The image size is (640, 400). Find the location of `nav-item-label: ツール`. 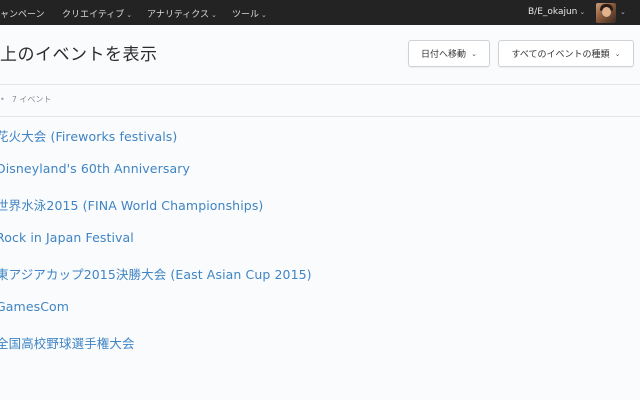

nav-item-label: ツール is located at coordinates (246, 15).